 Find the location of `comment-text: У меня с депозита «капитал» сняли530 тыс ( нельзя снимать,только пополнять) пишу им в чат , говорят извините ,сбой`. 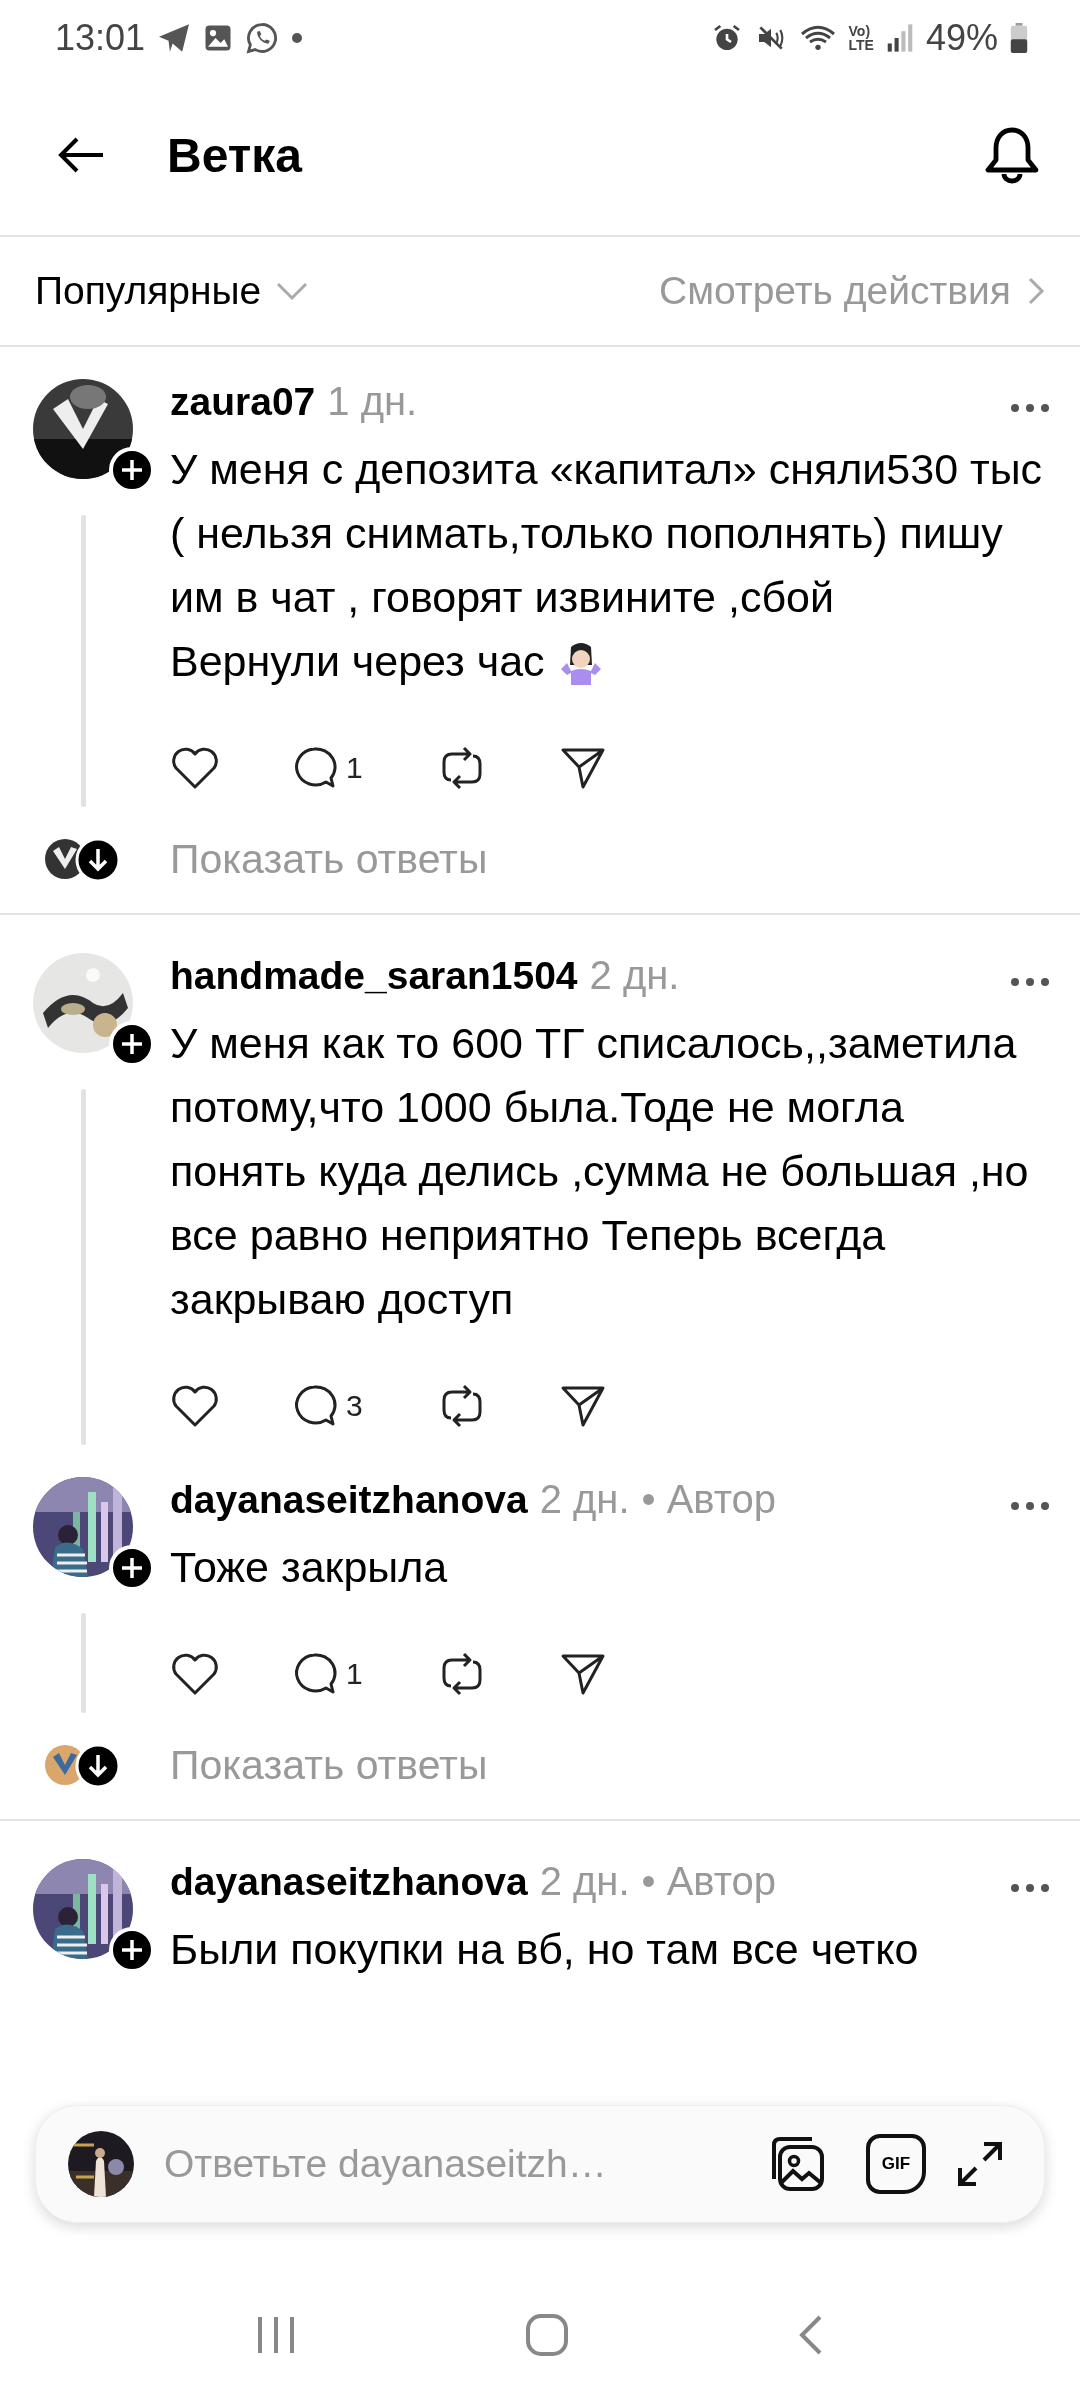

comment-text: У меня с депозита «капитал» сняли530 тыс ( нельзя снимать,только пополнять) пишу им в чат , говорят извините ,сбой is located at coordinates (607, 533).